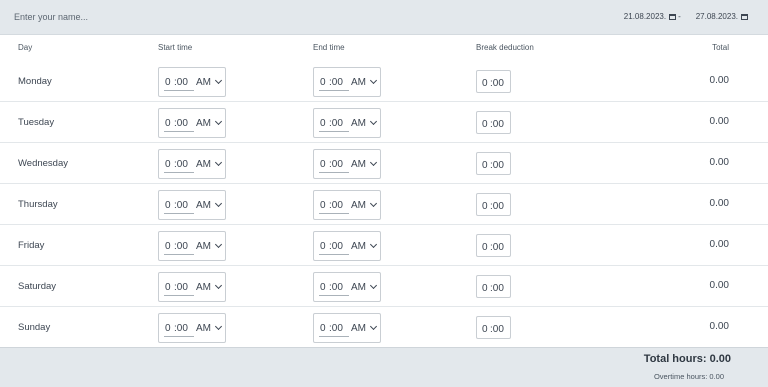  Describe the element at coordinates (38, 204) in the screenshot. I see `day-label: Thursday` at that location.